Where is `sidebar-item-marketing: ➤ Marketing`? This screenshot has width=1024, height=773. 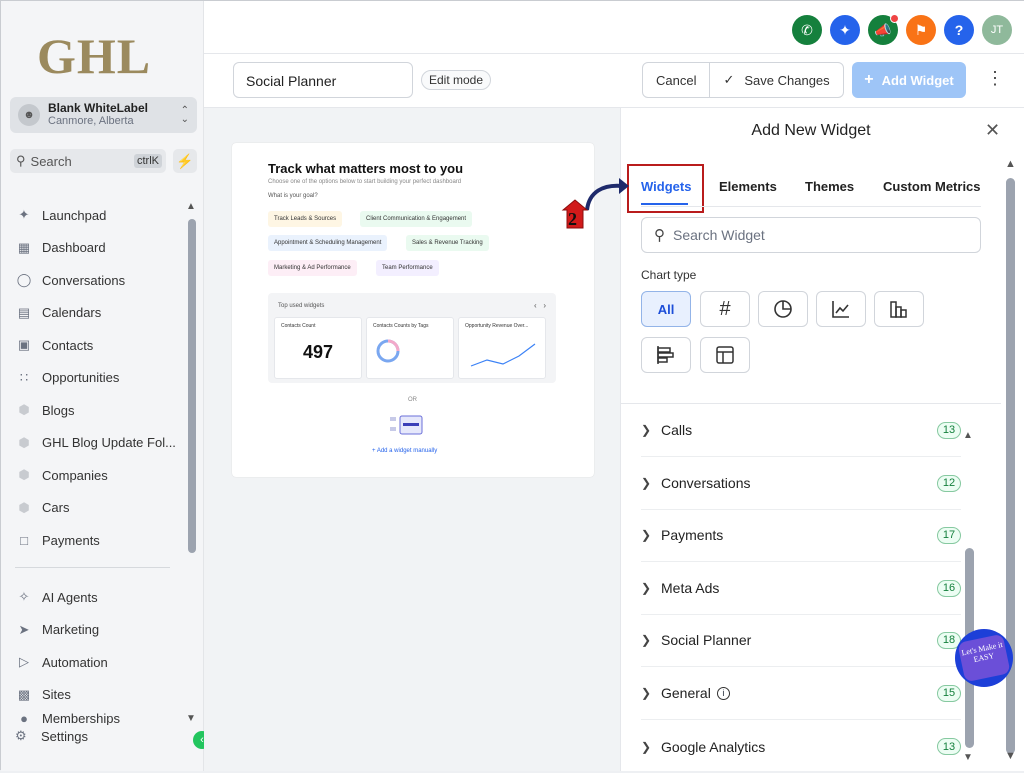 sidebar-item-marketing: ➤ Marketing is located at coordinates (100, 630).